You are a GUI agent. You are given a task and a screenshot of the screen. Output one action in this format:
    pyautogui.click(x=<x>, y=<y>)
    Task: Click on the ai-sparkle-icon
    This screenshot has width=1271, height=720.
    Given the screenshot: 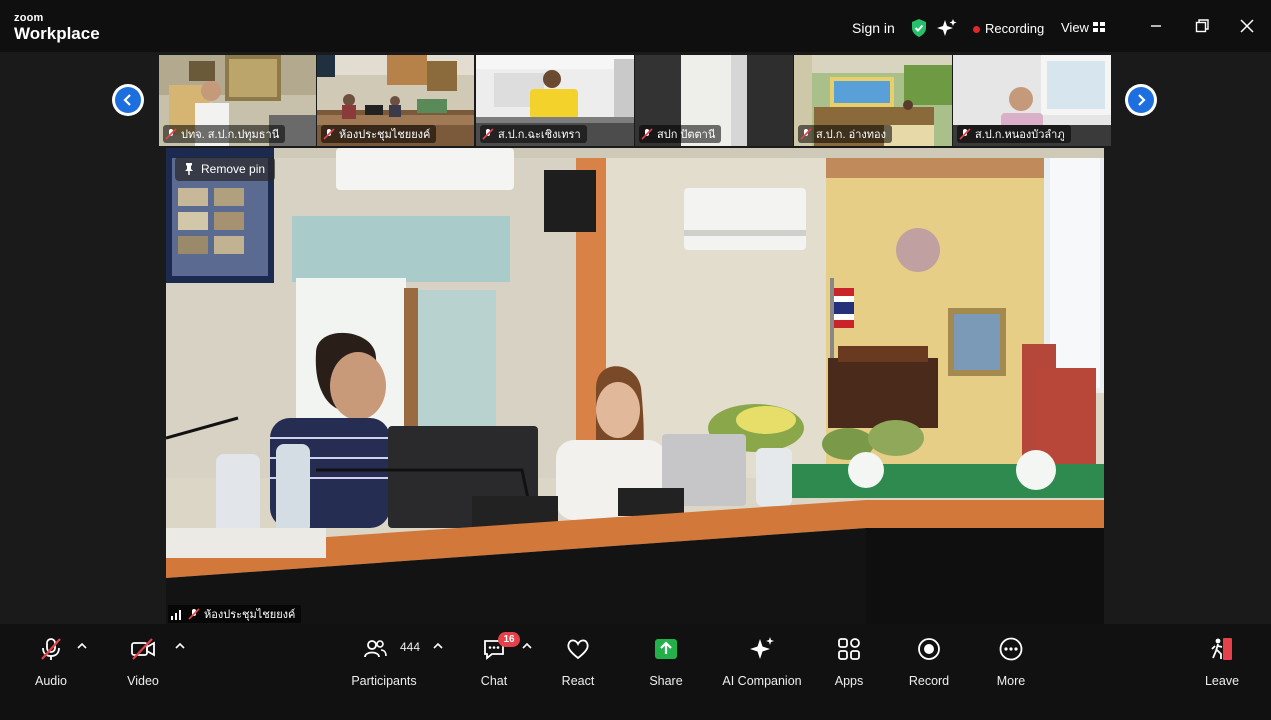 What is the action you would take?
    pyautogui.click(x=762, y=648)
    